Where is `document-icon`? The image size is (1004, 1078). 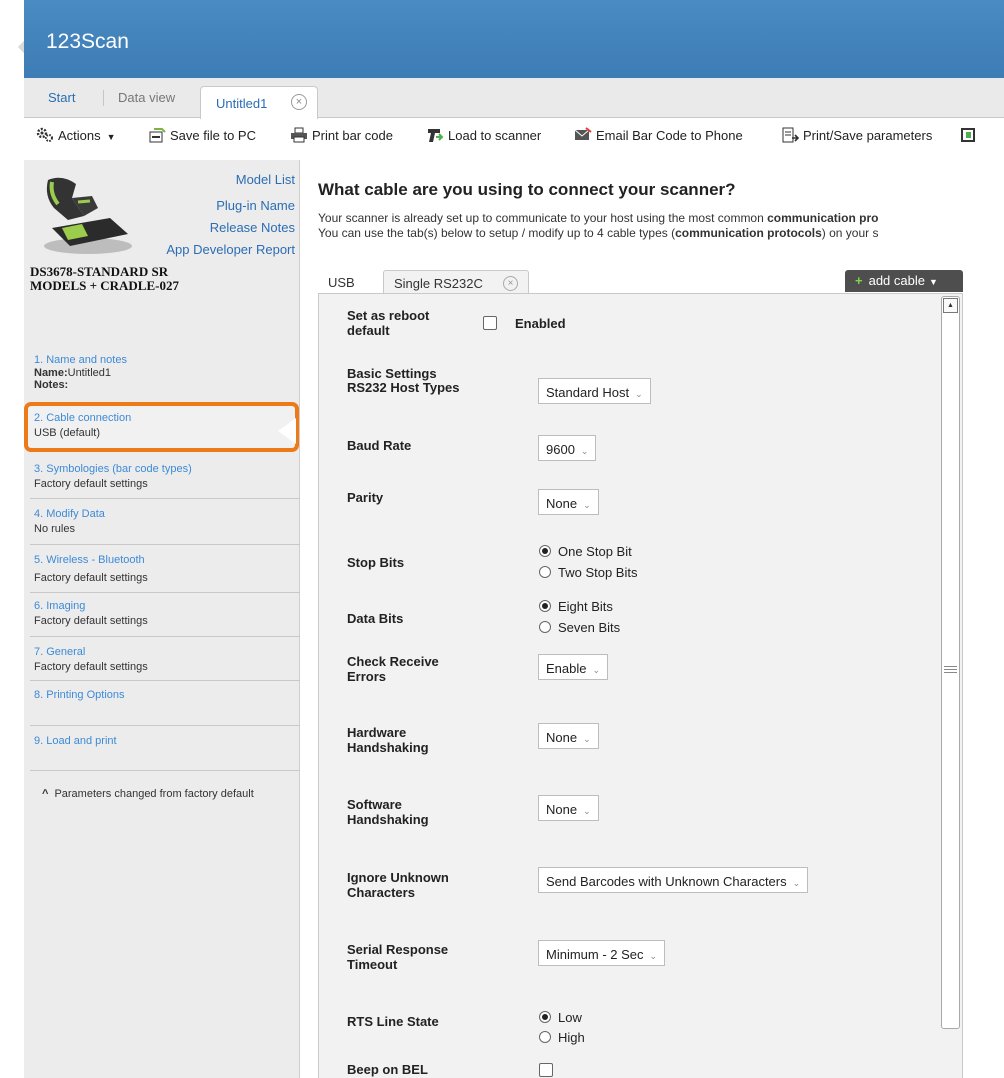 document-icon is located at coordinates (790, 135).